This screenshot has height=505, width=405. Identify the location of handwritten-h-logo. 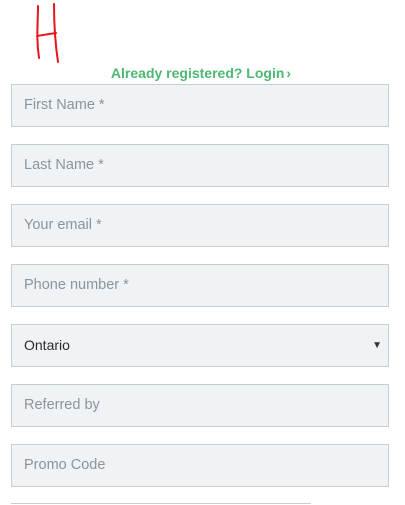
(47, 33).